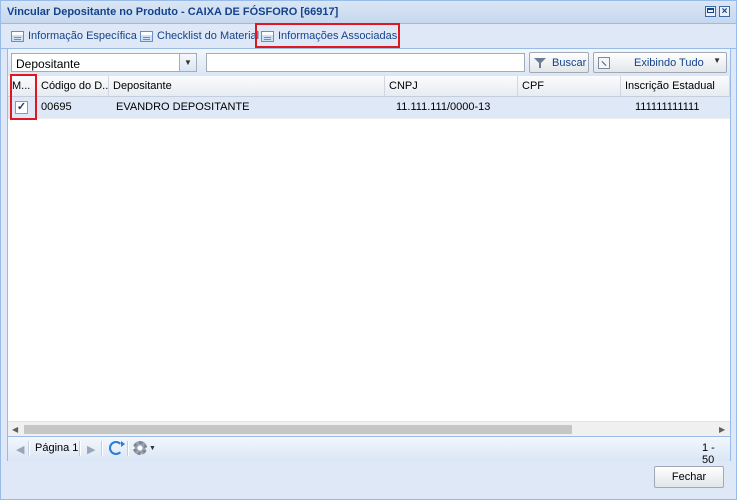 This screenshot has height=500, width=737. Describe the element at coordinates (15, 429) in the screenshot. I see `scroll-left-icon: ◀` at that location.